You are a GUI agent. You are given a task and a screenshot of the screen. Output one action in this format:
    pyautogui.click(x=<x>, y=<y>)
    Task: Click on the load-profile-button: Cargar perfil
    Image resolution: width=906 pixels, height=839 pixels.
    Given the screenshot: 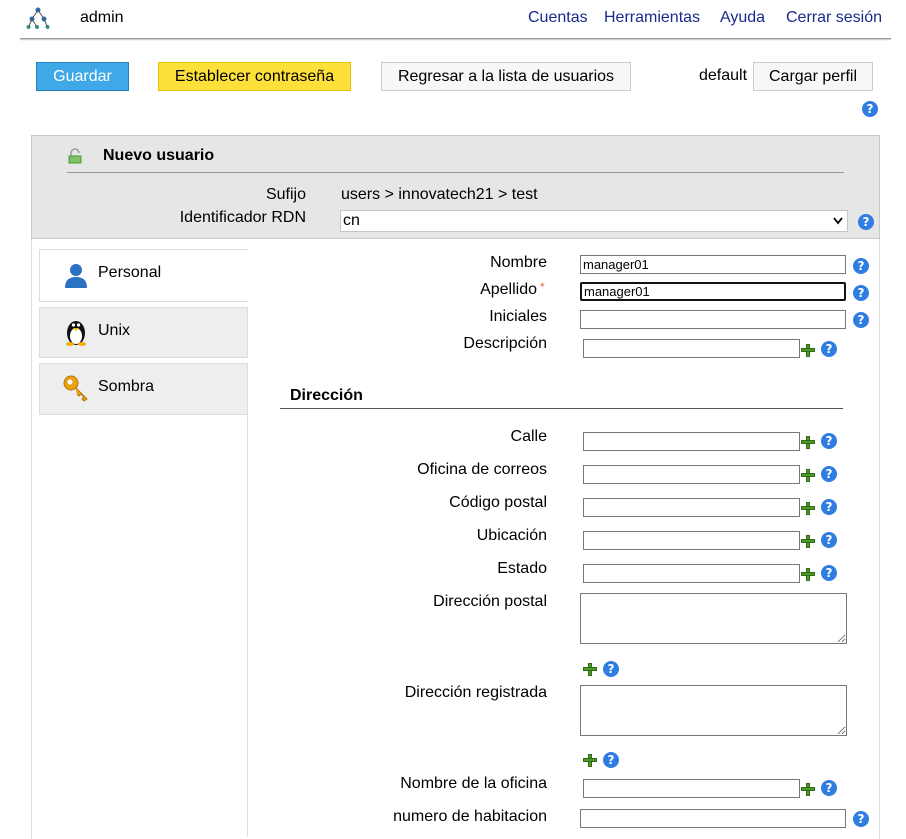 What is the action you would take?
    pyautogui.click(x=813, y=76)
    